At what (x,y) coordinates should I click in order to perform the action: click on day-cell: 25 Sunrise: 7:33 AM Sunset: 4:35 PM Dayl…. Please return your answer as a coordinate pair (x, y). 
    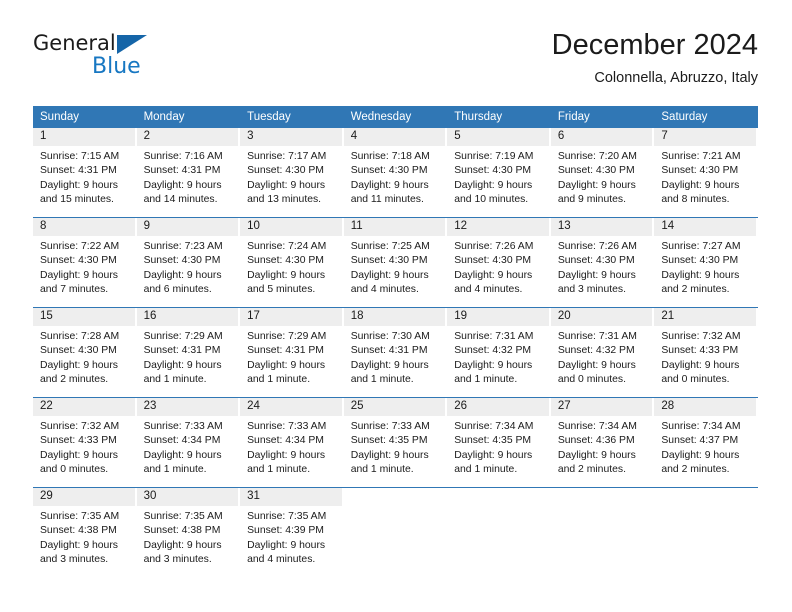
    Looking at the image, I should click on (395, 442).